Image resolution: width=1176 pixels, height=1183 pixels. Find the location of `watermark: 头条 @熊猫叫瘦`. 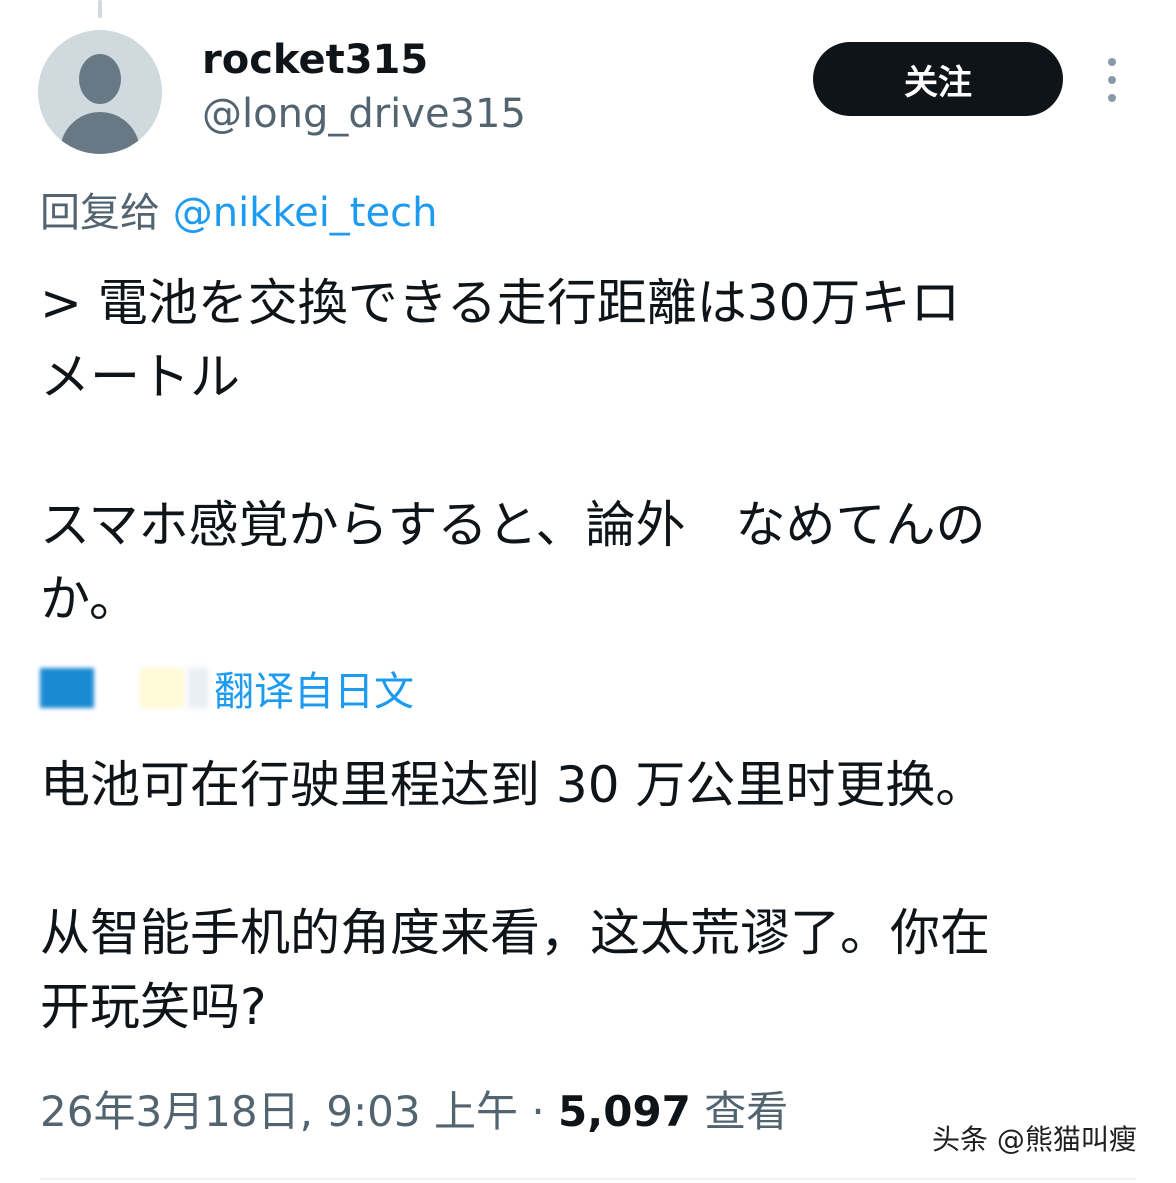

watermark: 头条 @熊猫叫瘦 is located at coordinates (1034, 1139).